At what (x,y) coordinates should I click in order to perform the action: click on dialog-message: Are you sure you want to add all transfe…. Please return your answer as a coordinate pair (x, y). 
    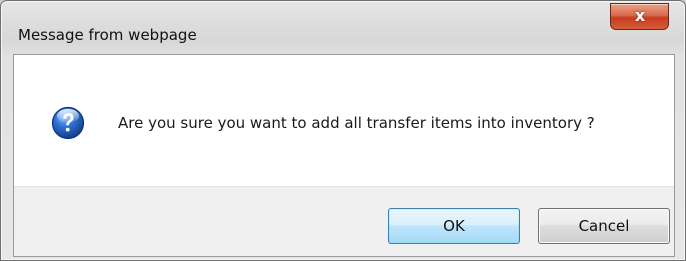
    Looking at the image, I should click on (356, 123).